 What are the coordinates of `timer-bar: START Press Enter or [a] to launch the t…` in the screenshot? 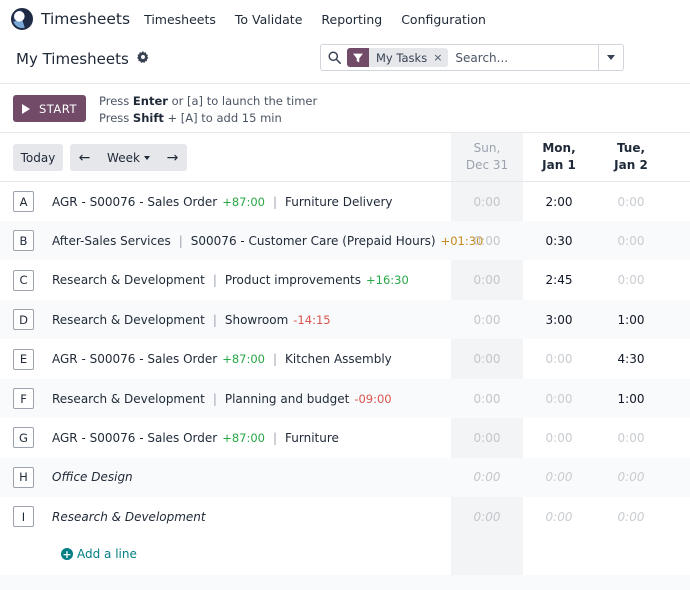 It's located at (345, 108).